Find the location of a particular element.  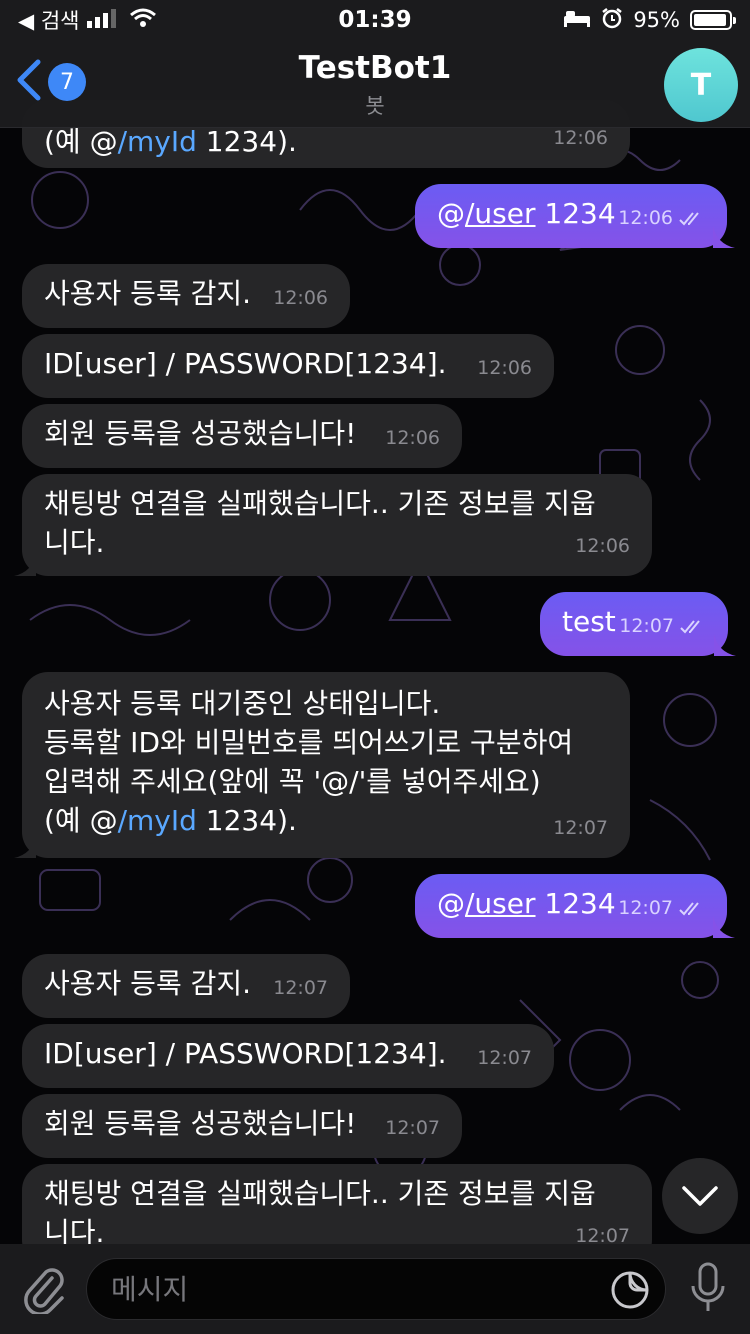

scroll-to-bottom-button is located at coordinates (700, 1196).